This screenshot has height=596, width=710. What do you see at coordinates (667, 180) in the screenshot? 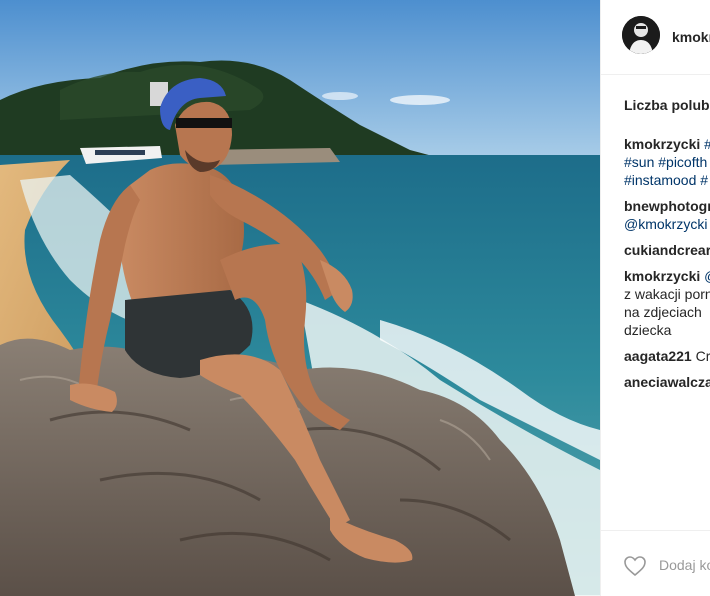
I see `comment-hashtags: #instamood #` at bounding box center [667, 180].